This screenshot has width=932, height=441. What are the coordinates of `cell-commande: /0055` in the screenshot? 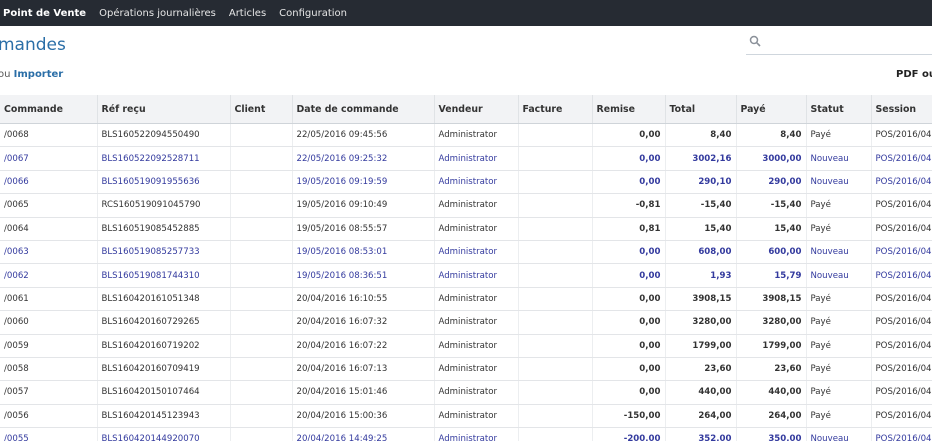 It's located at (49, 434).